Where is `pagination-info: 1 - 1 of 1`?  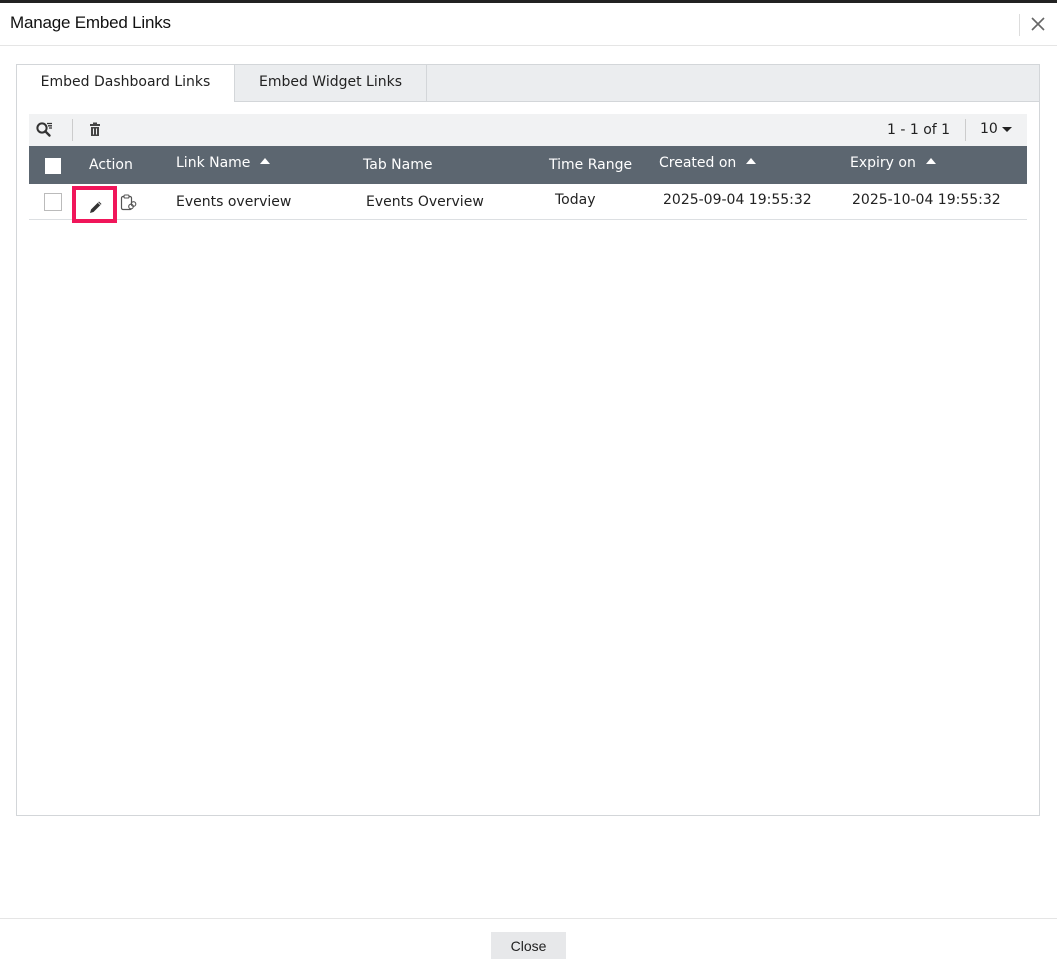 pagination-info: 1 - 1 of 1 is located at coordinates (919, 130).